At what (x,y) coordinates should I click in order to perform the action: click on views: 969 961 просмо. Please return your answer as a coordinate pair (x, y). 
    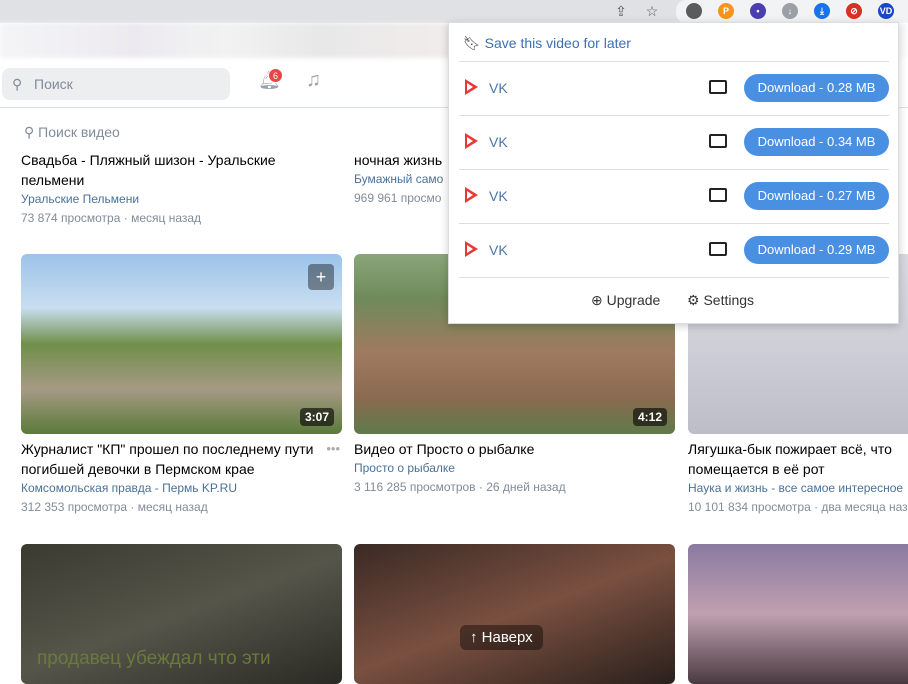
    Looking at the image, I should click on (398, 198).